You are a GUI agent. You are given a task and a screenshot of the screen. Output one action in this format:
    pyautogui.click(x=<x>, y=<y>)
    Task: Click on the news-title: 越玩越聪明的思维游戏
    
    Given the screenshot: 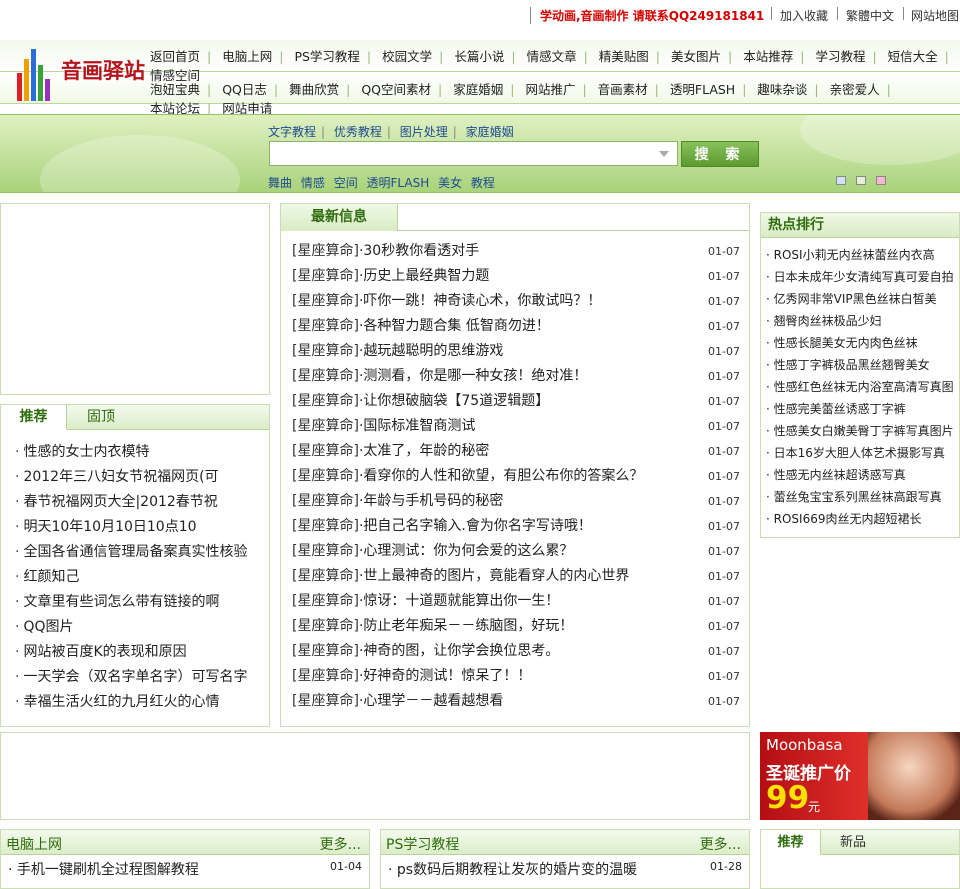 What is the action you would take?
    pyautogui.click(x=433, y=351)
    